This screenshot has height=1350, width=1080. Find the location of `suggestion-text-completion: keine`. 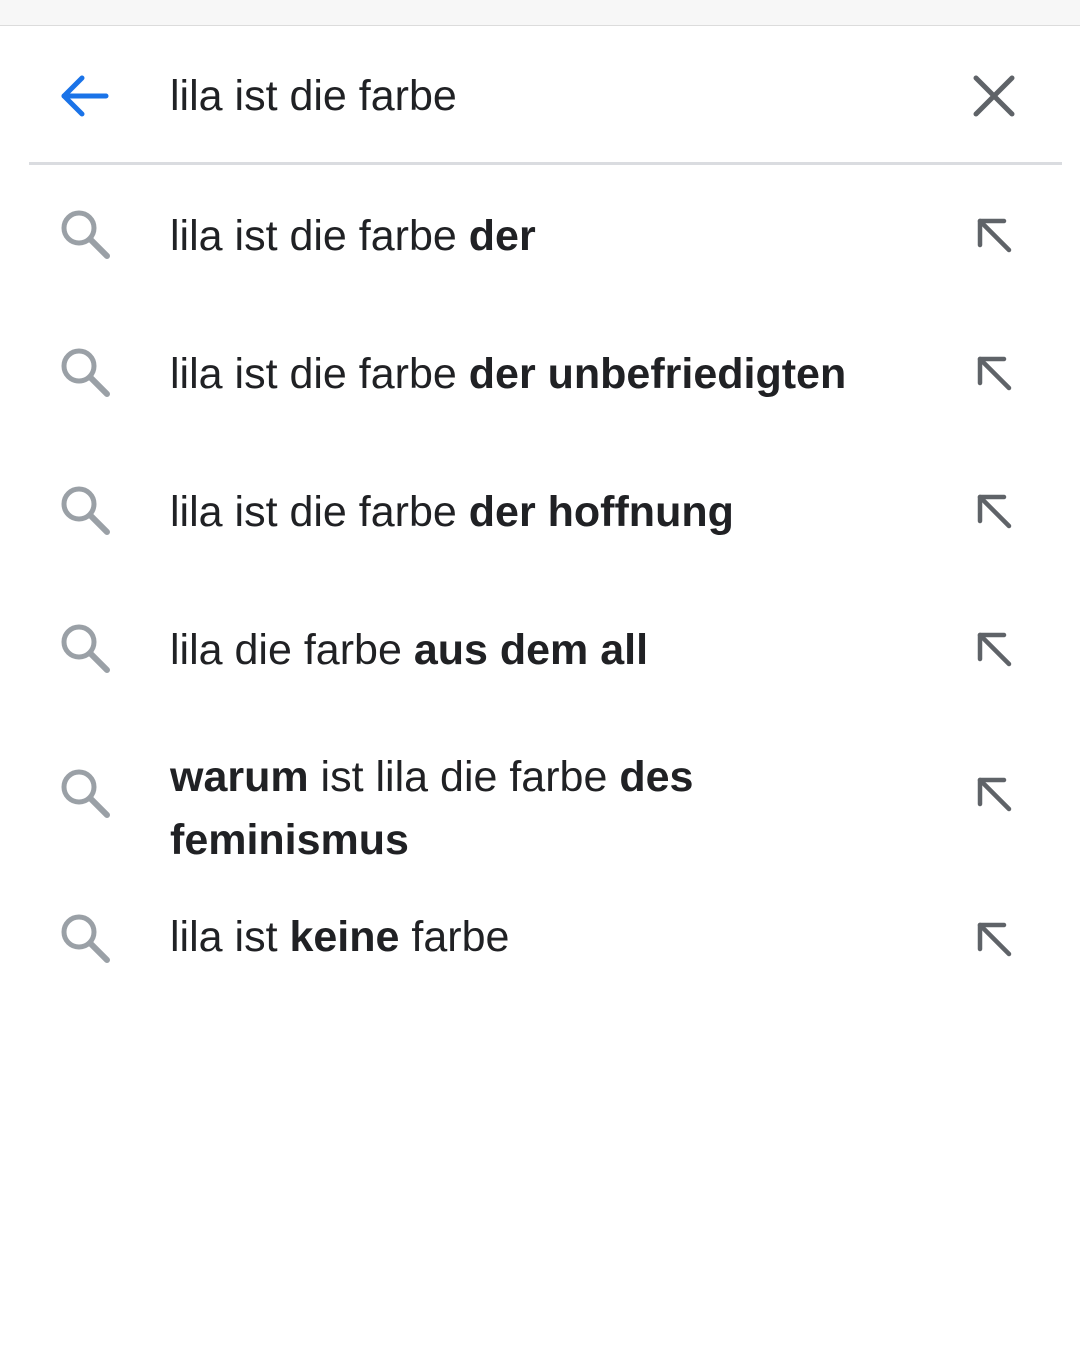

suggestion-text-completion: keine is located at coordinates (344, 937).